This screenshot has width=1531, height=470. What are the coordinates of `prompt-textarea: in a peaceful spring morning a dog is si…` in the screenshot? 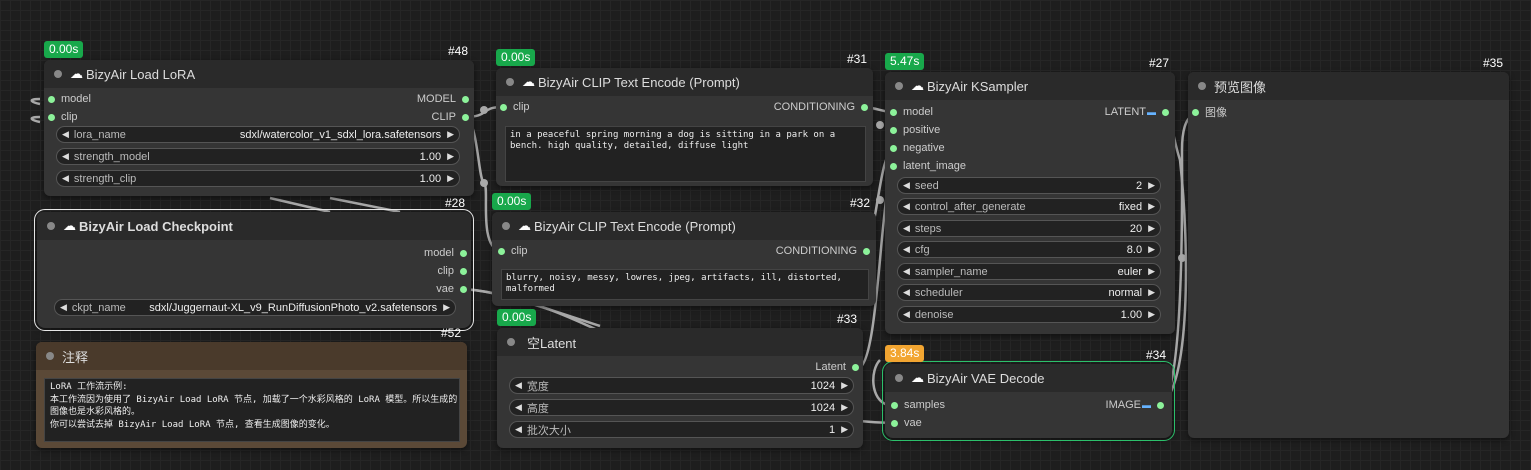 It's located at (685, 154).